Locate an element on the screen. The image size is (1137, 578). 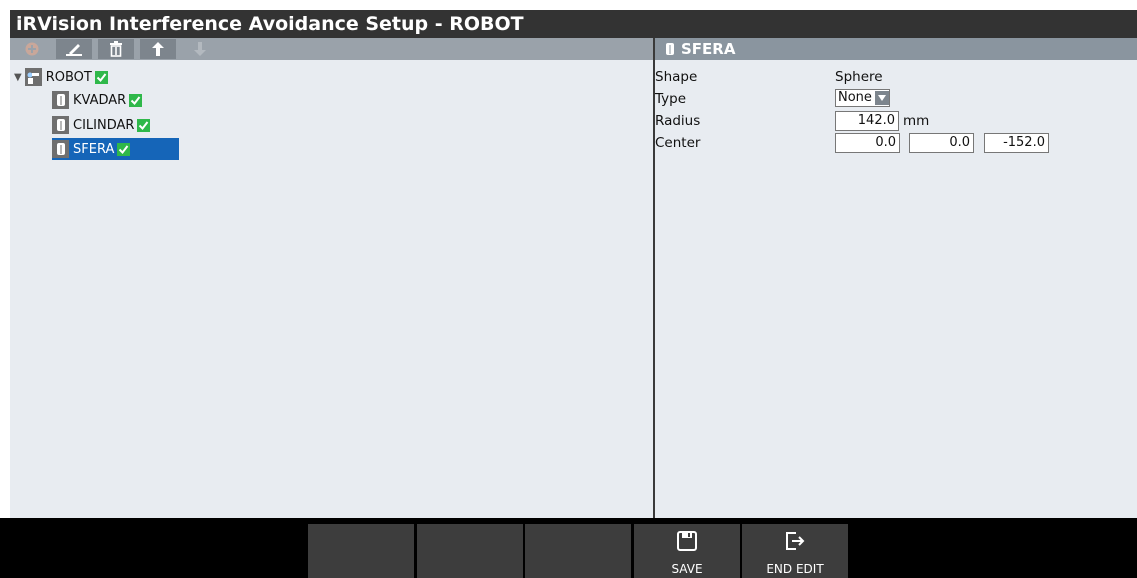
arrow-down-icon is located at coordinates (200, 49).